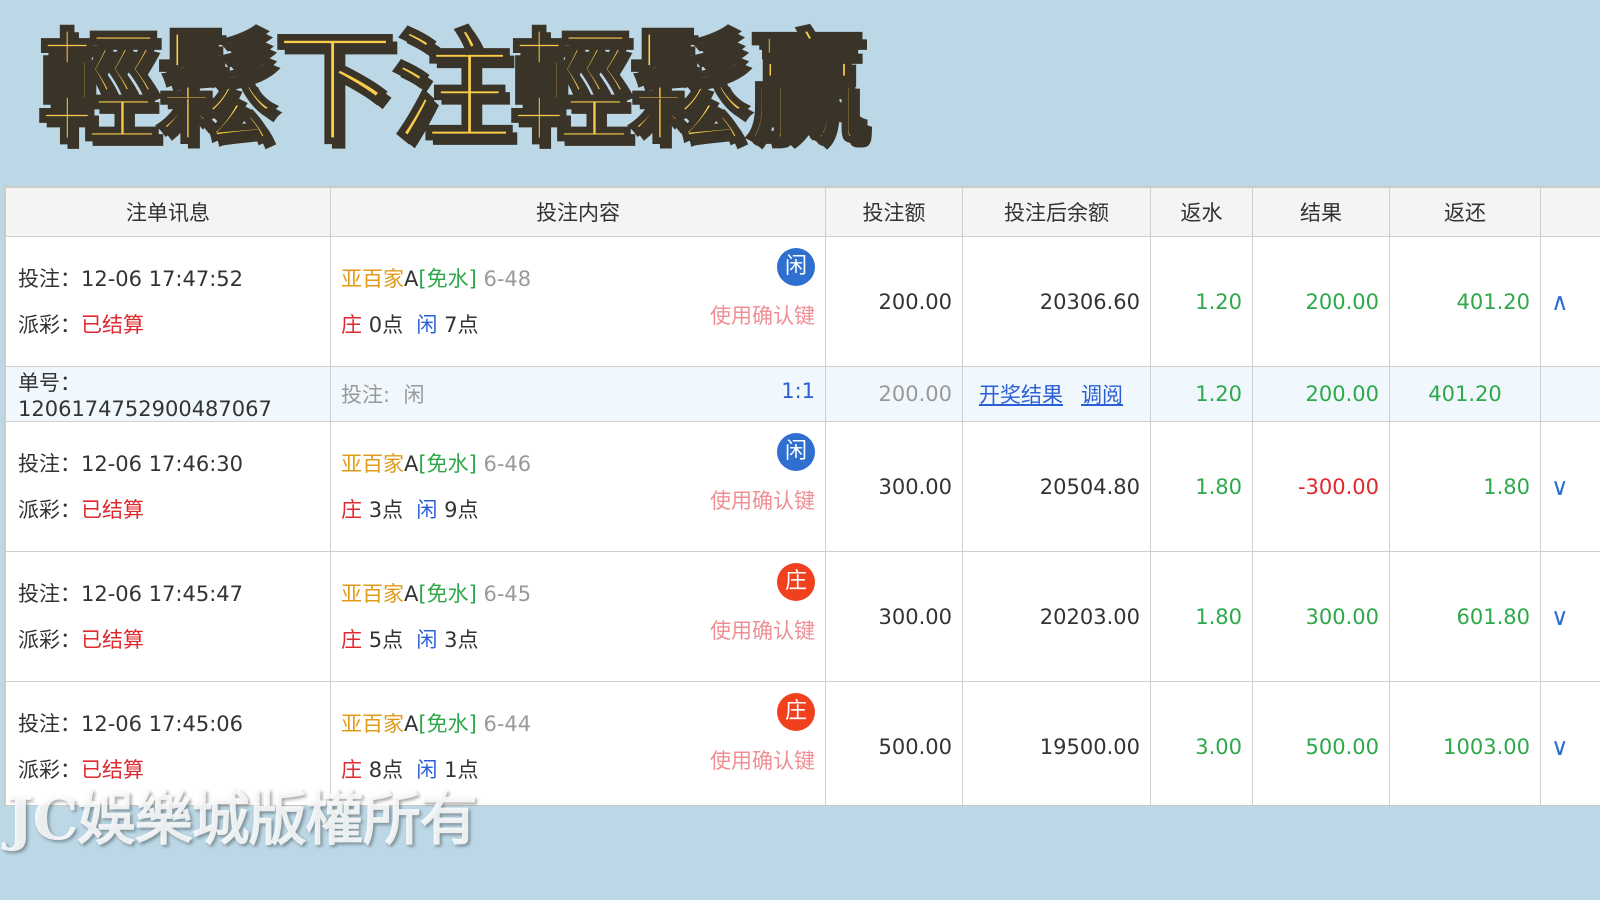  I want to click on bet-amount: 300.00, so click(894, 486).